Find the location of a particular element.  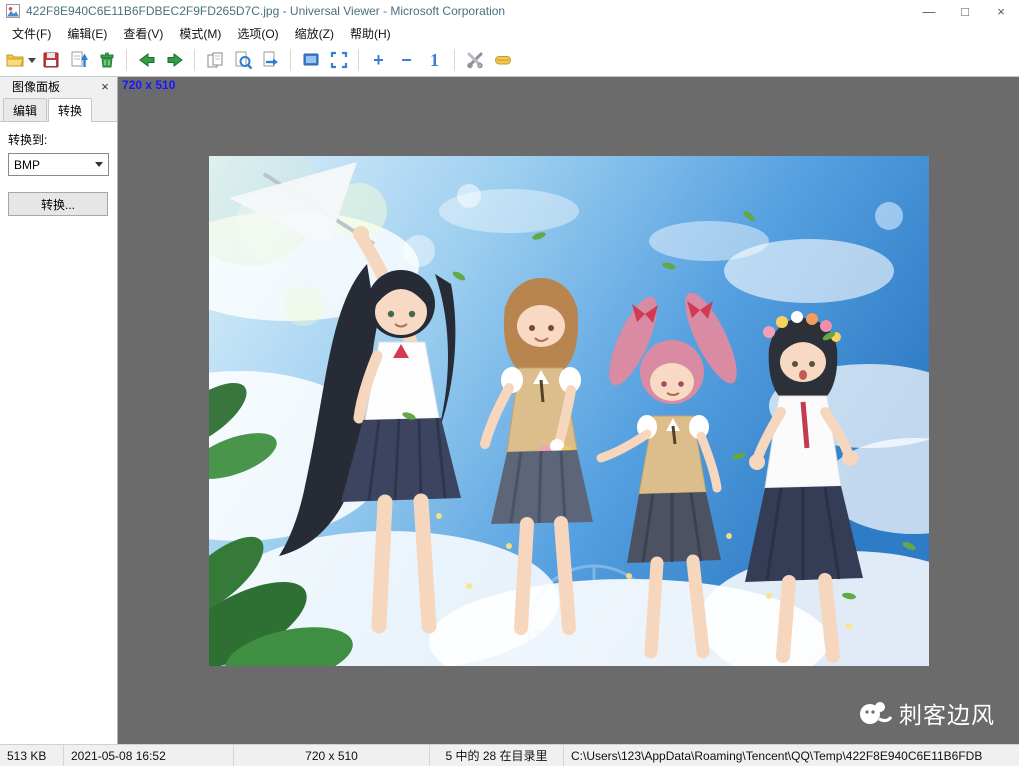

fullscreen-button is located at coordinates (338, 60).